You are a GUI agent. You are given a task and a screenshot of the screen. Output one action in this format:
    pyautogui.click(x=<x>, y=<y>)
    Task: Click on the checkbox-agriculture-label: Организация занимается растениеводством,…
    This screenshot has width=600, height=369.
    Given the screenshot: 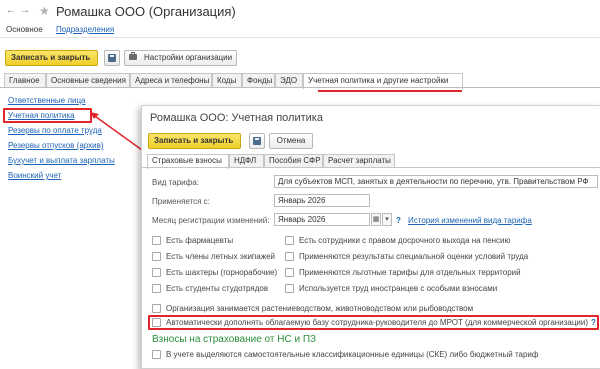 What is the action you would take?
    pyautogui.click(x=320, y=308)
    